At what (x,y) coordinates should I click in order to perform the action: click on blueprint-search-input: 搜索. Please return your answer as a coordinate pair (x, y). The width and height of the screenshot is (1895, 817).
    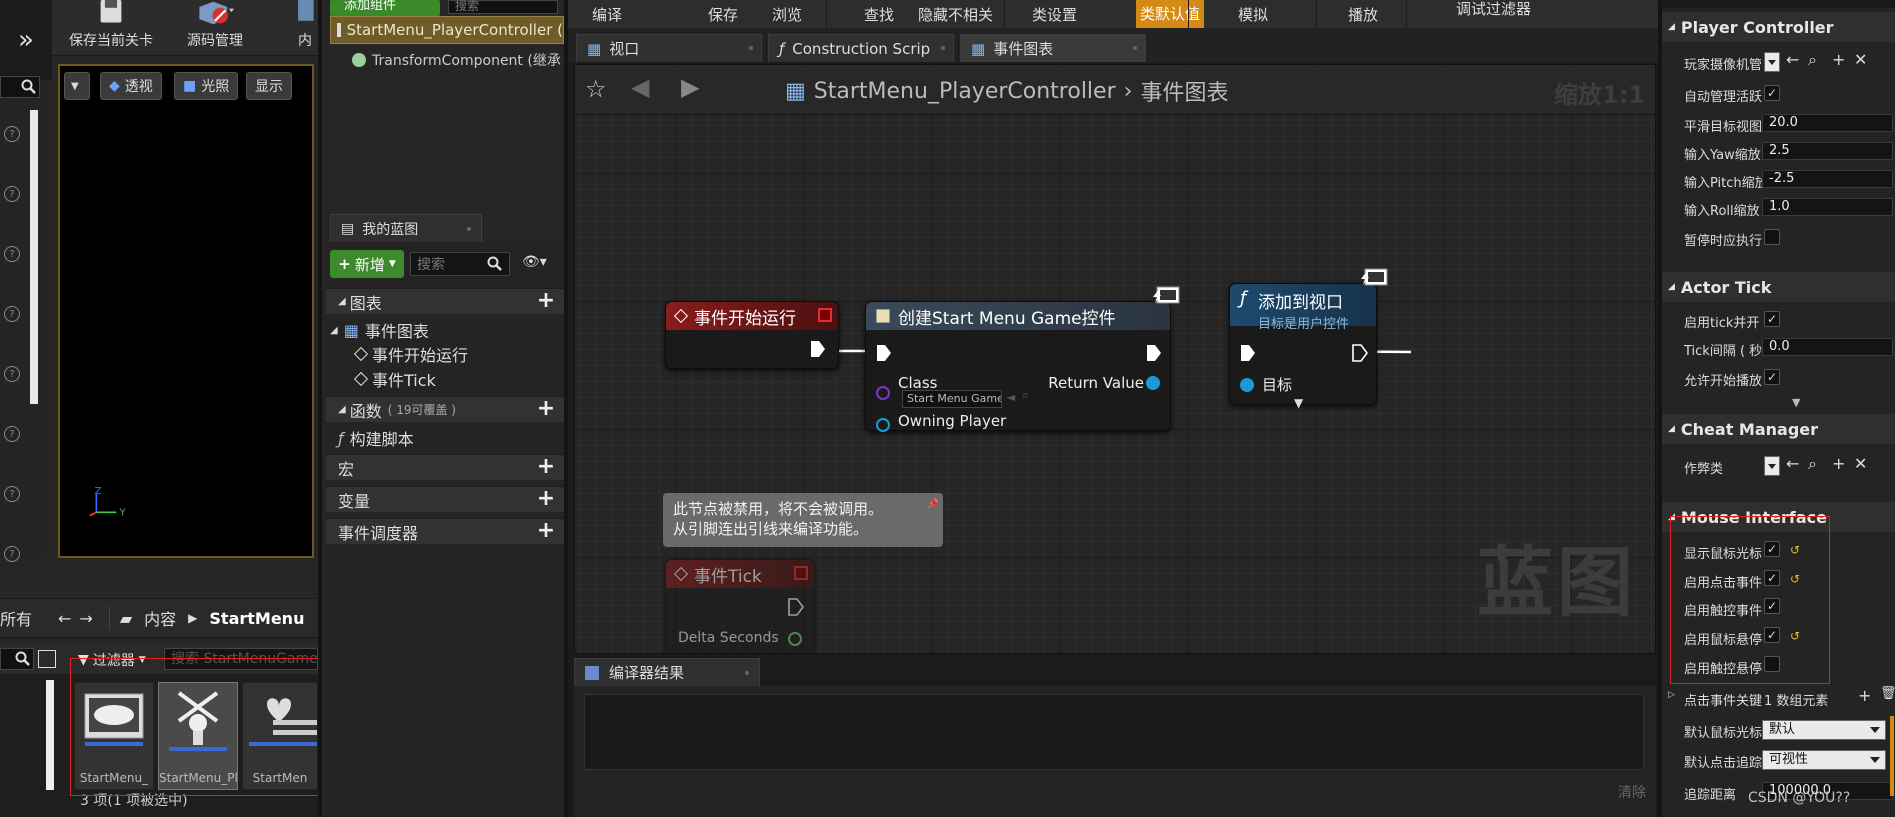
    Looking at the image, I should click on (460, 264).